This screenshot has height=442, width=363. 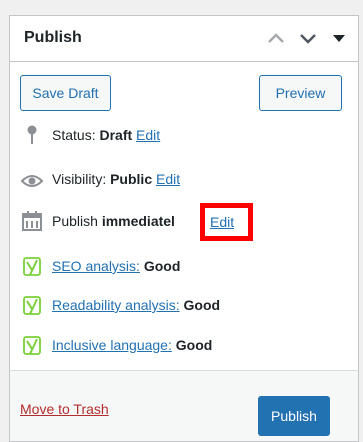 I want to click on status-label: Status:, so click(x=74, y=135).